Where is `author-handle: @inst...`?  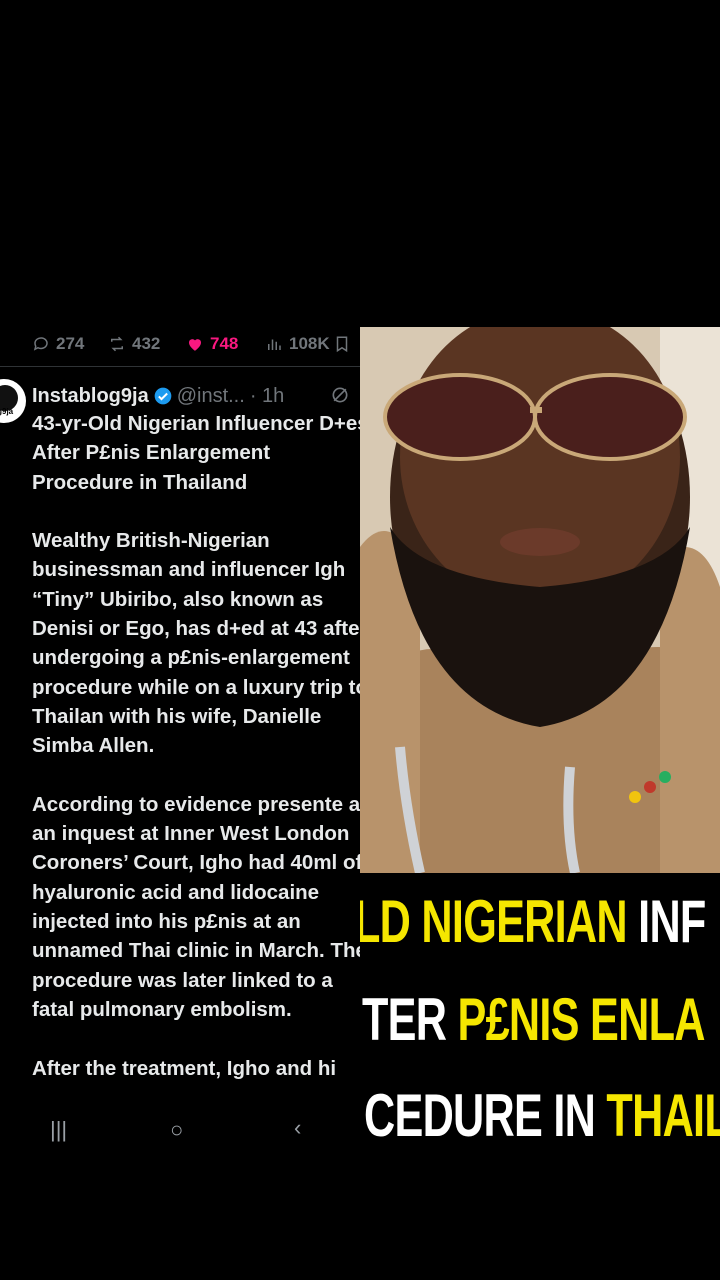 author-handle: @inst... is located at coordinates (211, 396).